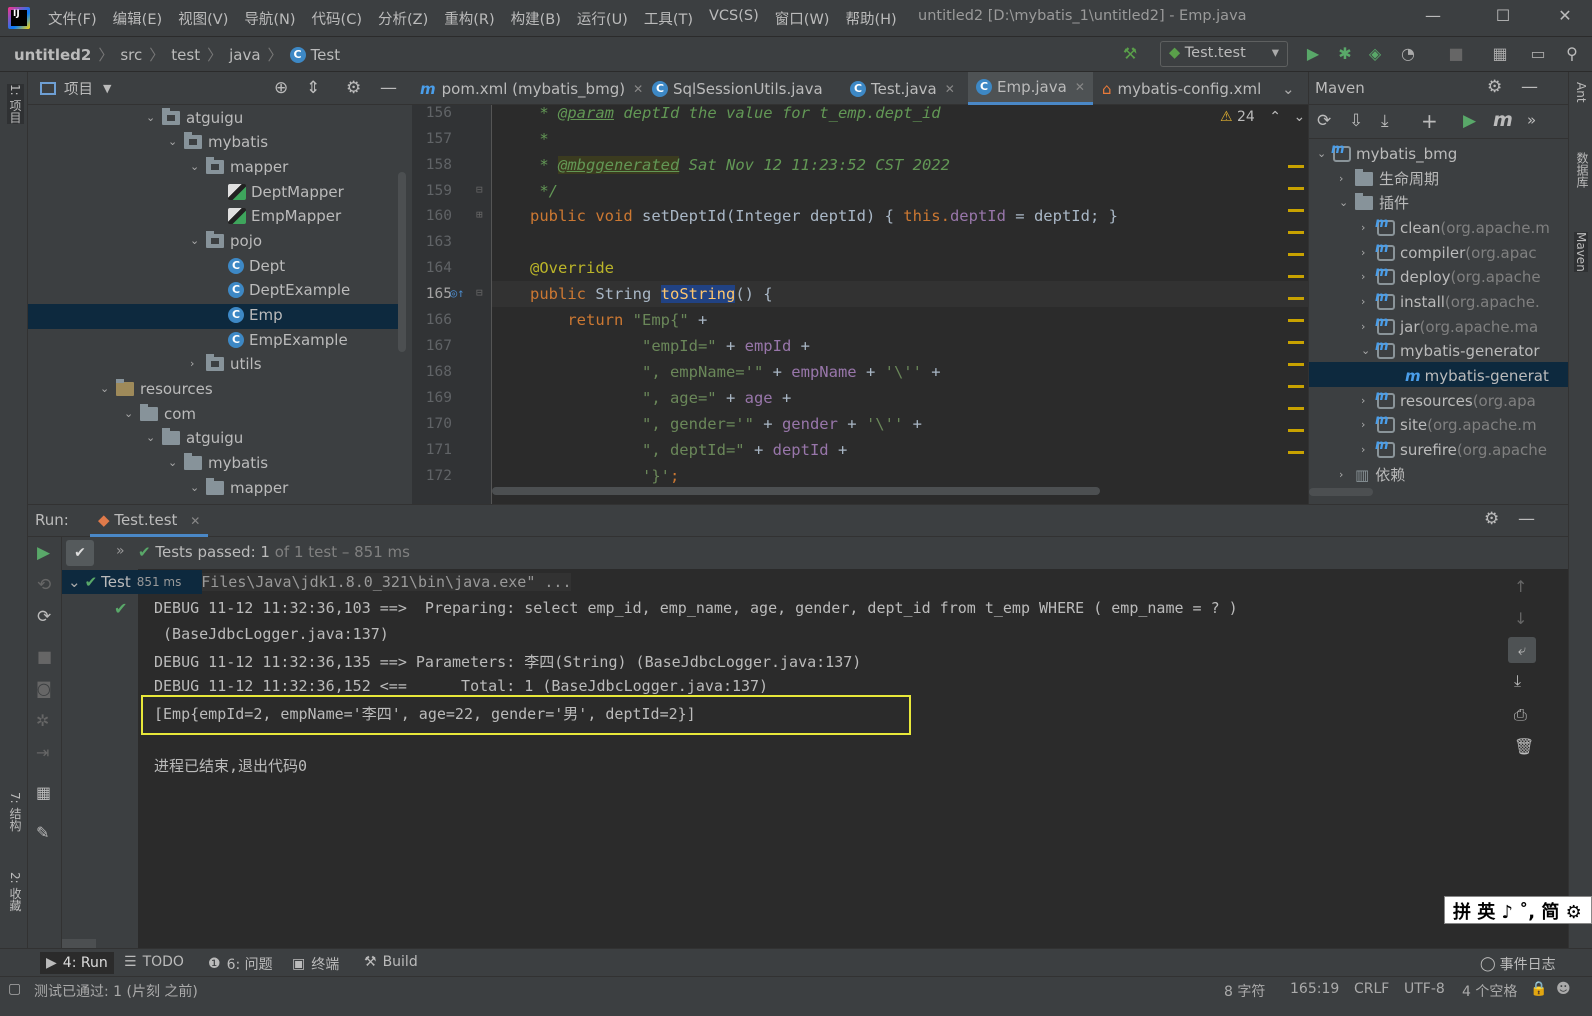  I want to click on tool-tab-todo: ☰ TODO, so click(154, 962).